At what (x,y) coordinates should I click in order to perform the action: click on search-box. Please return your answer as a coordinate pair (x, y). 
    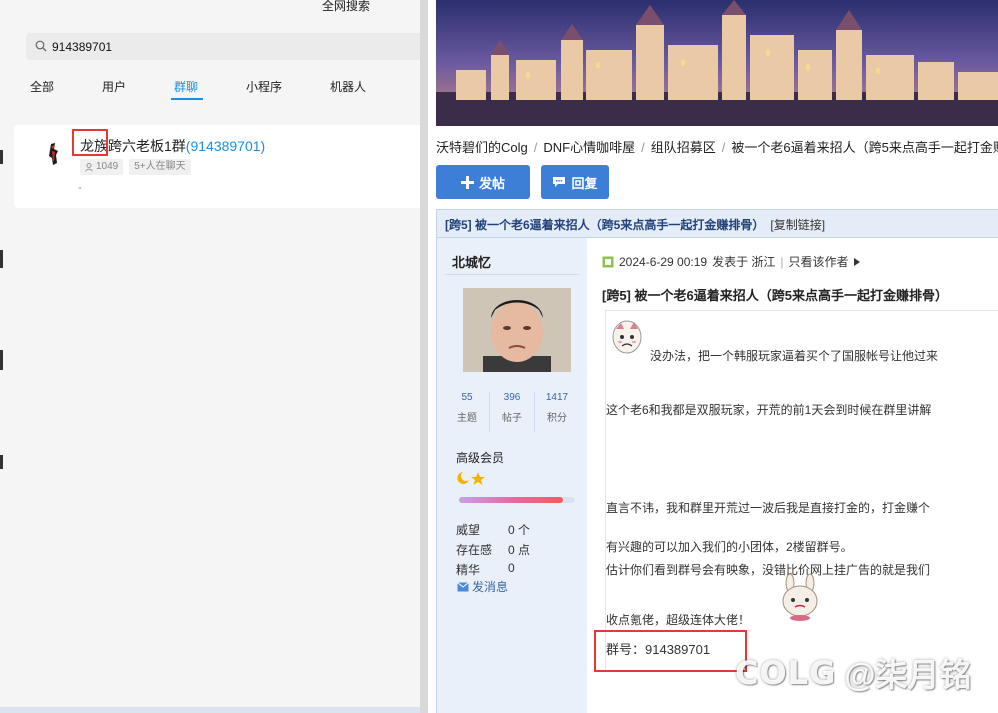
    Looking at the image, I should click on (223, 46).